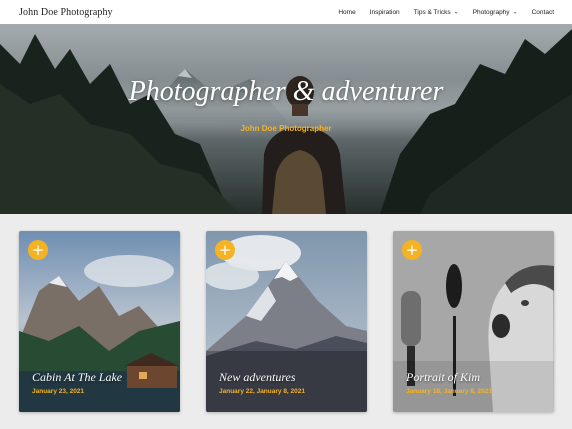 Image resolution: width=572 pixels, height=429 pixels. What do you see at coordinates (491, 12) in the screenshot?
I see `nav-label: Photography` at bounding box center [491, 12].